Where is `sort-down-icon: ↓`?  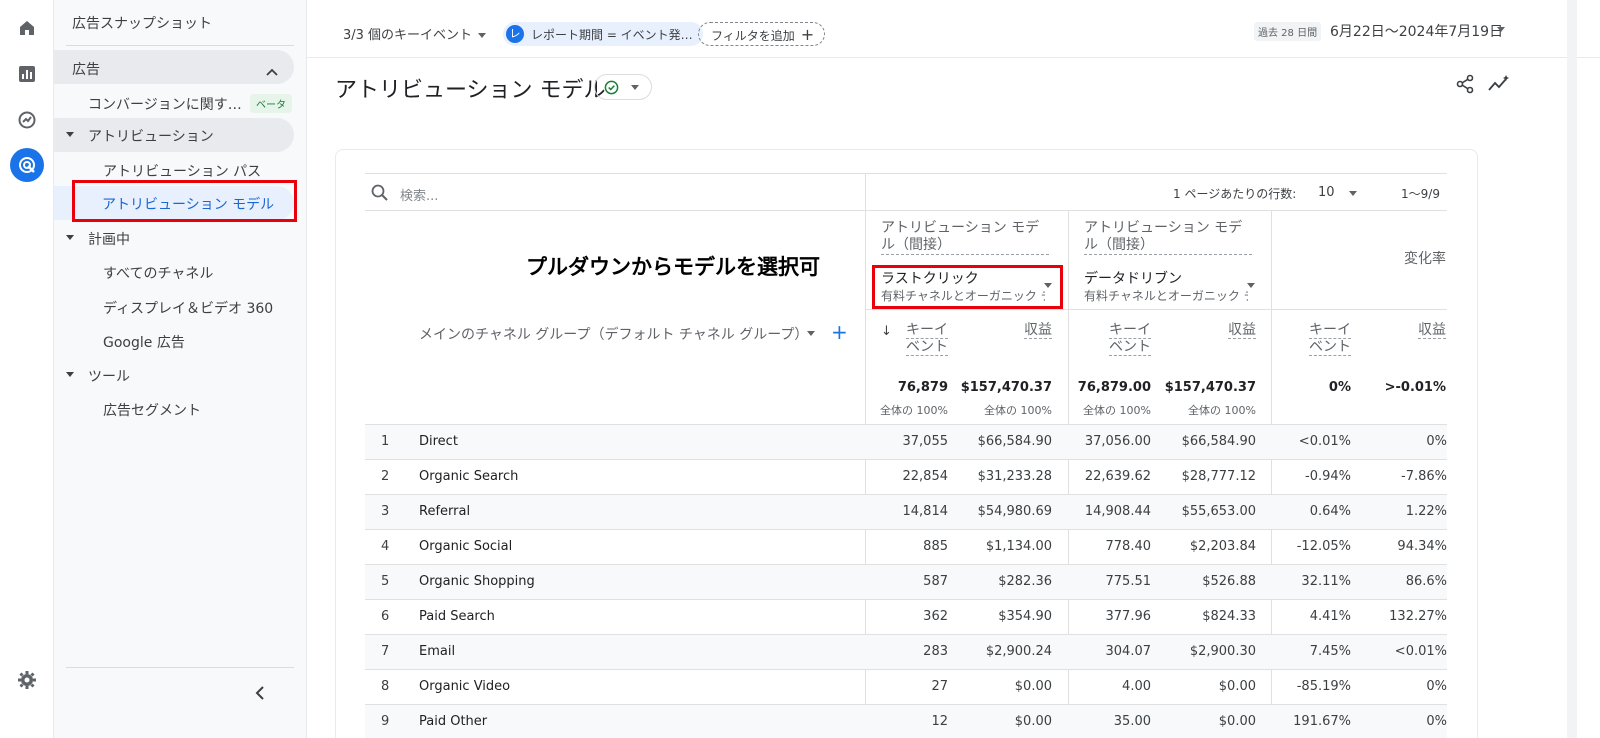 sort-down-icon: ↓ is located at coordinates (886, 331).